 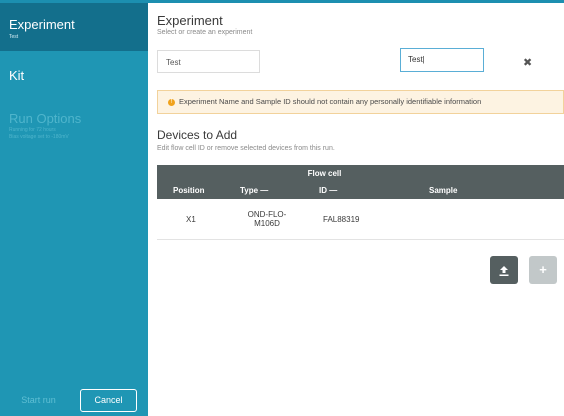 What do you see at coordinates (205, 32) in the screenshot?
I see `page-subtitle: Select or create an experiment` at bounding box center [205, 32].